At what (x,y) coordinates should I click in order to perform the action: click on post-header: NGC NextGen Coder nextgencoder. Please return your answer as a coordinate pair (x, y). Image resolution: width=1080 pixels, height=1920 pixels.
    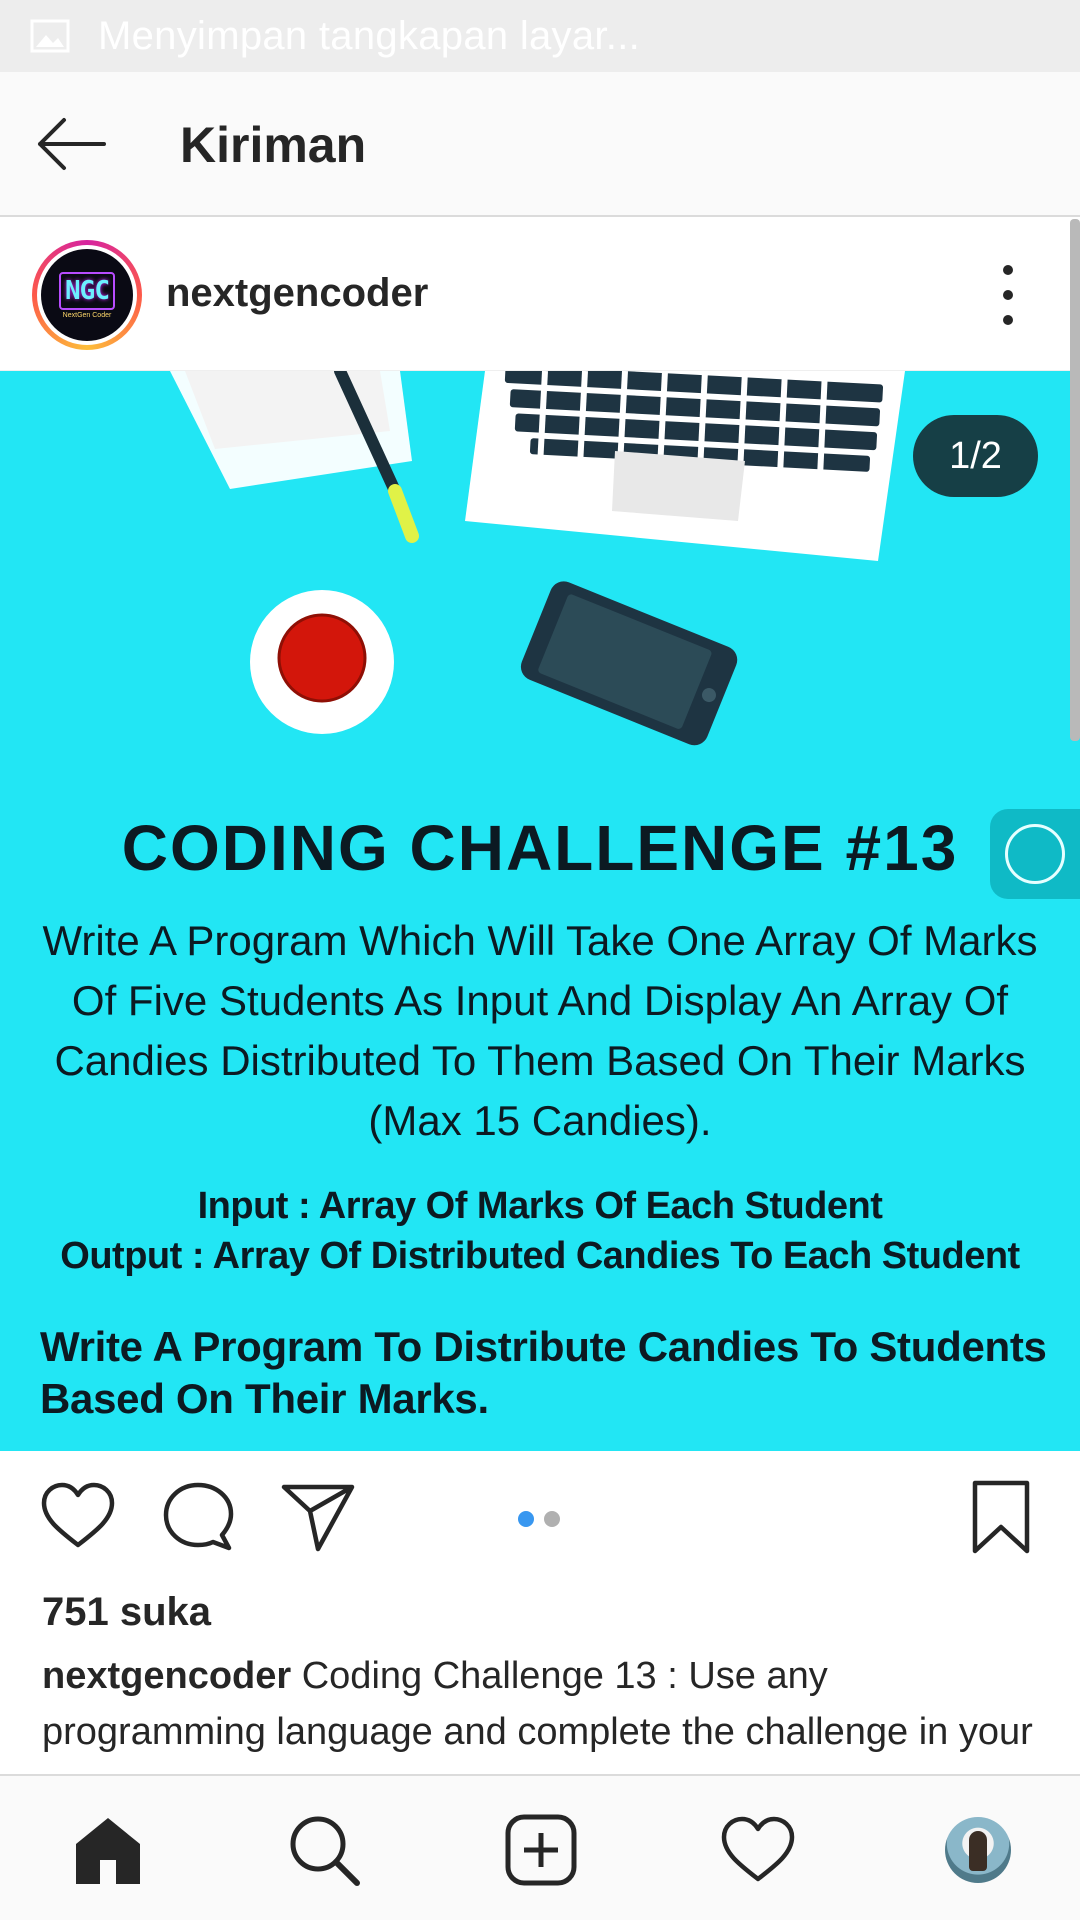
    Looking at the image, I should click on (540, 295).